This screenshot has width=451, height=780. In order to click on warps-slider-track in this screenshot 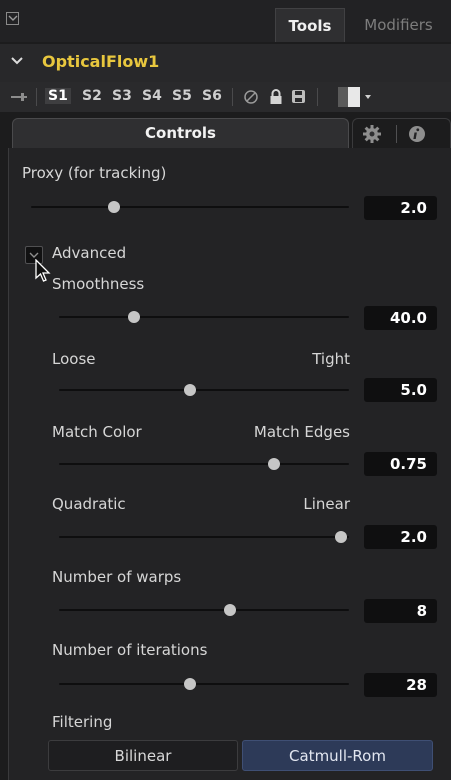, I will do `click(204, 610)`.